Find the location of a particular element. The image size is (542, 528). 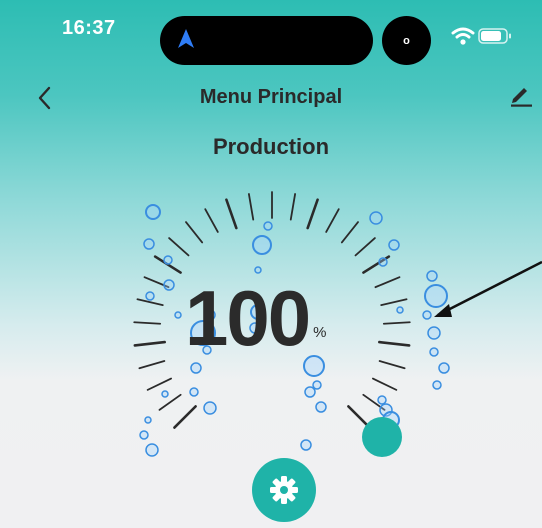

gauge-unit: % is located at coordinates (320, 332).